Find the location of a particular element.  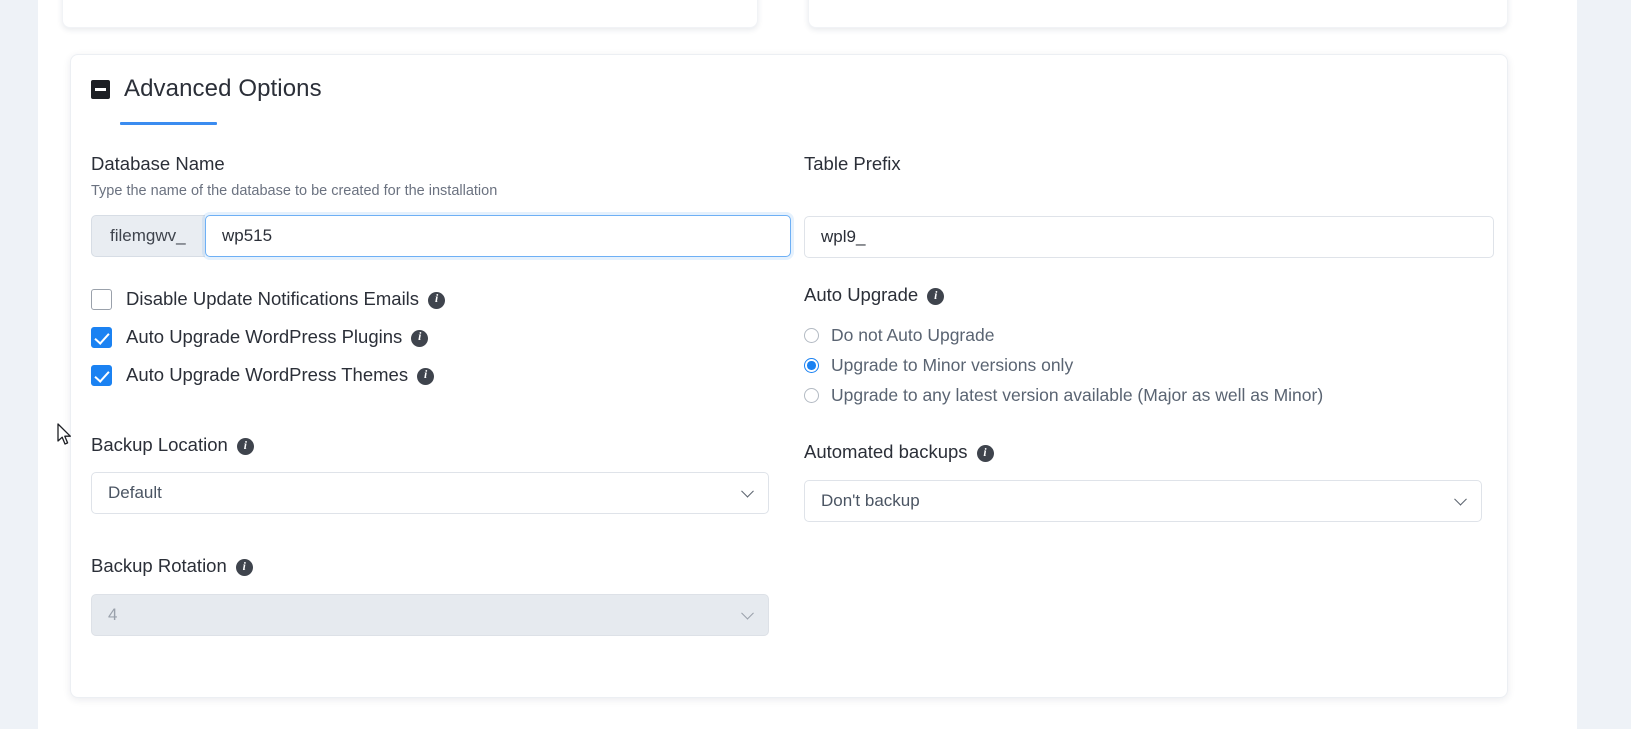

automated-backups-label: Automated backups i is located at coordinates (1149, 452).